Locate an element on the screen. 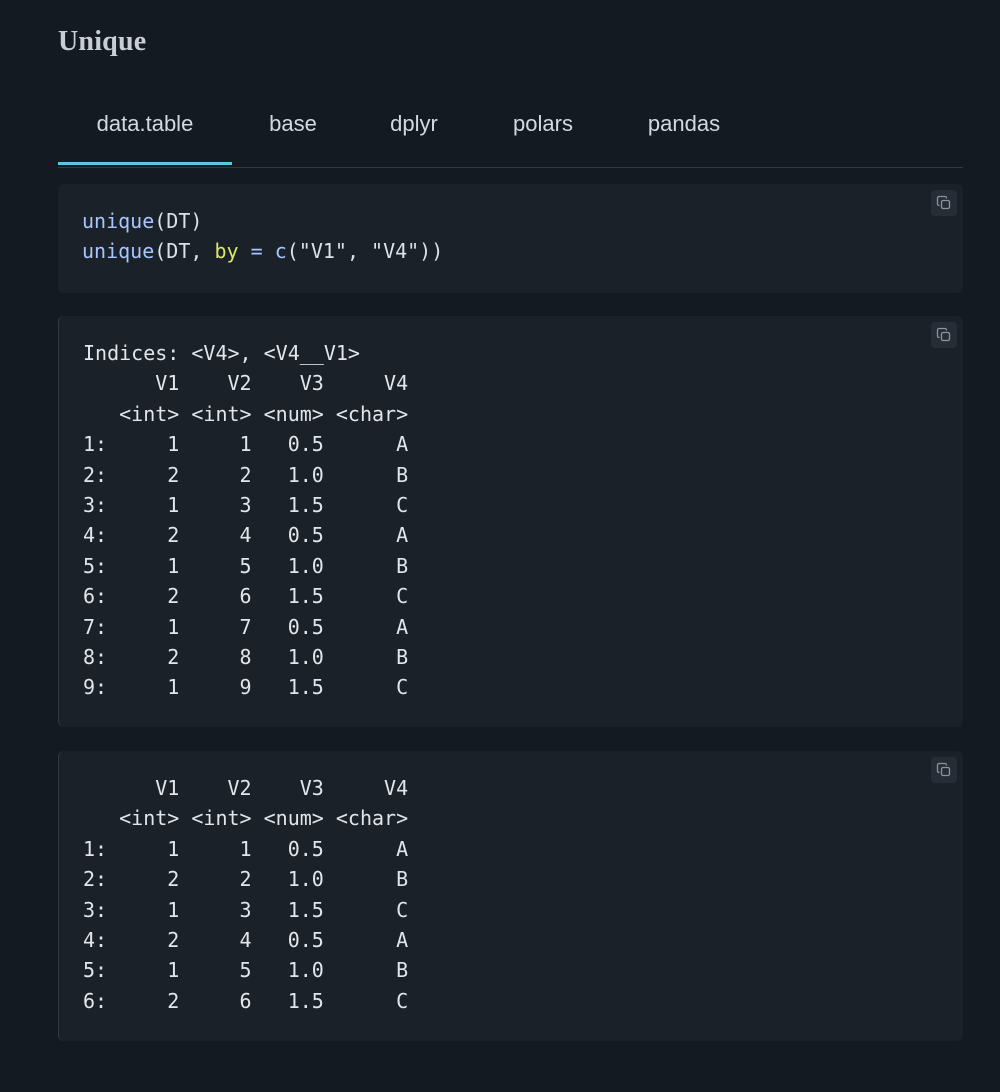 This screenshot has height=1092, width=1000. page-title: Unique is located at coordinates (102, 41).